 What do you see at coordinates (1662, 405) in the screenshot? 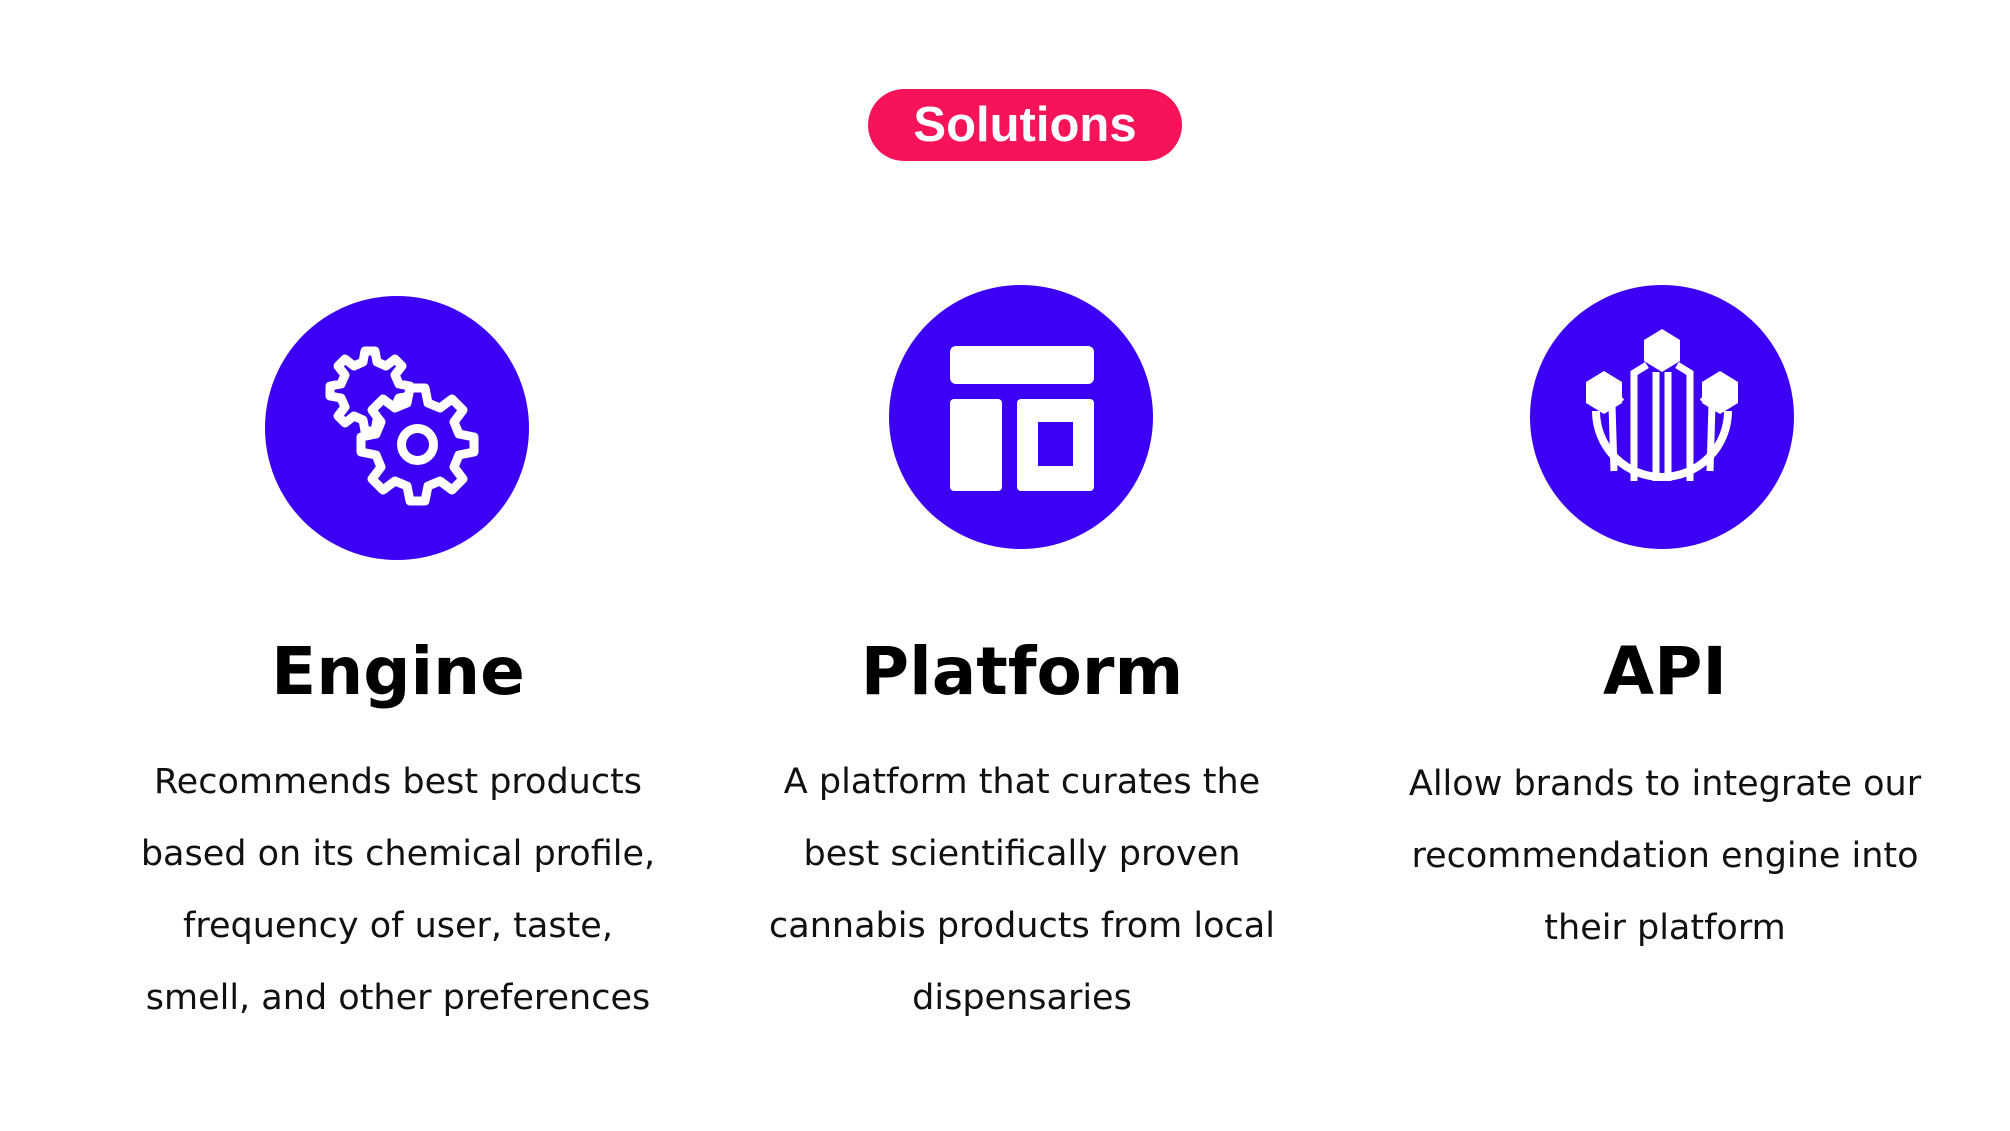
I see `network-hexagon-icon` at bounding box center [1662, 405].